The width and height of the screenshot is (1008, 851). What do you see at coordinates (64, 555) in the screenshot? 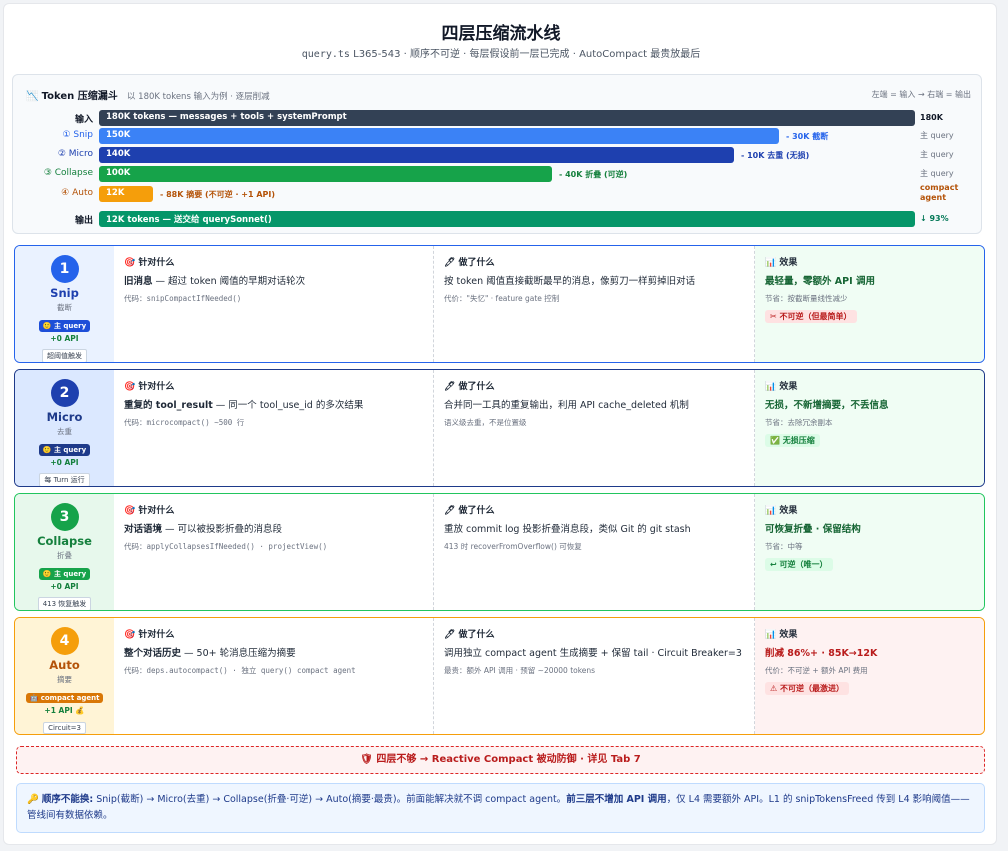
I see `stage-subtitle: 折叠` at bounding box center [64, 555].